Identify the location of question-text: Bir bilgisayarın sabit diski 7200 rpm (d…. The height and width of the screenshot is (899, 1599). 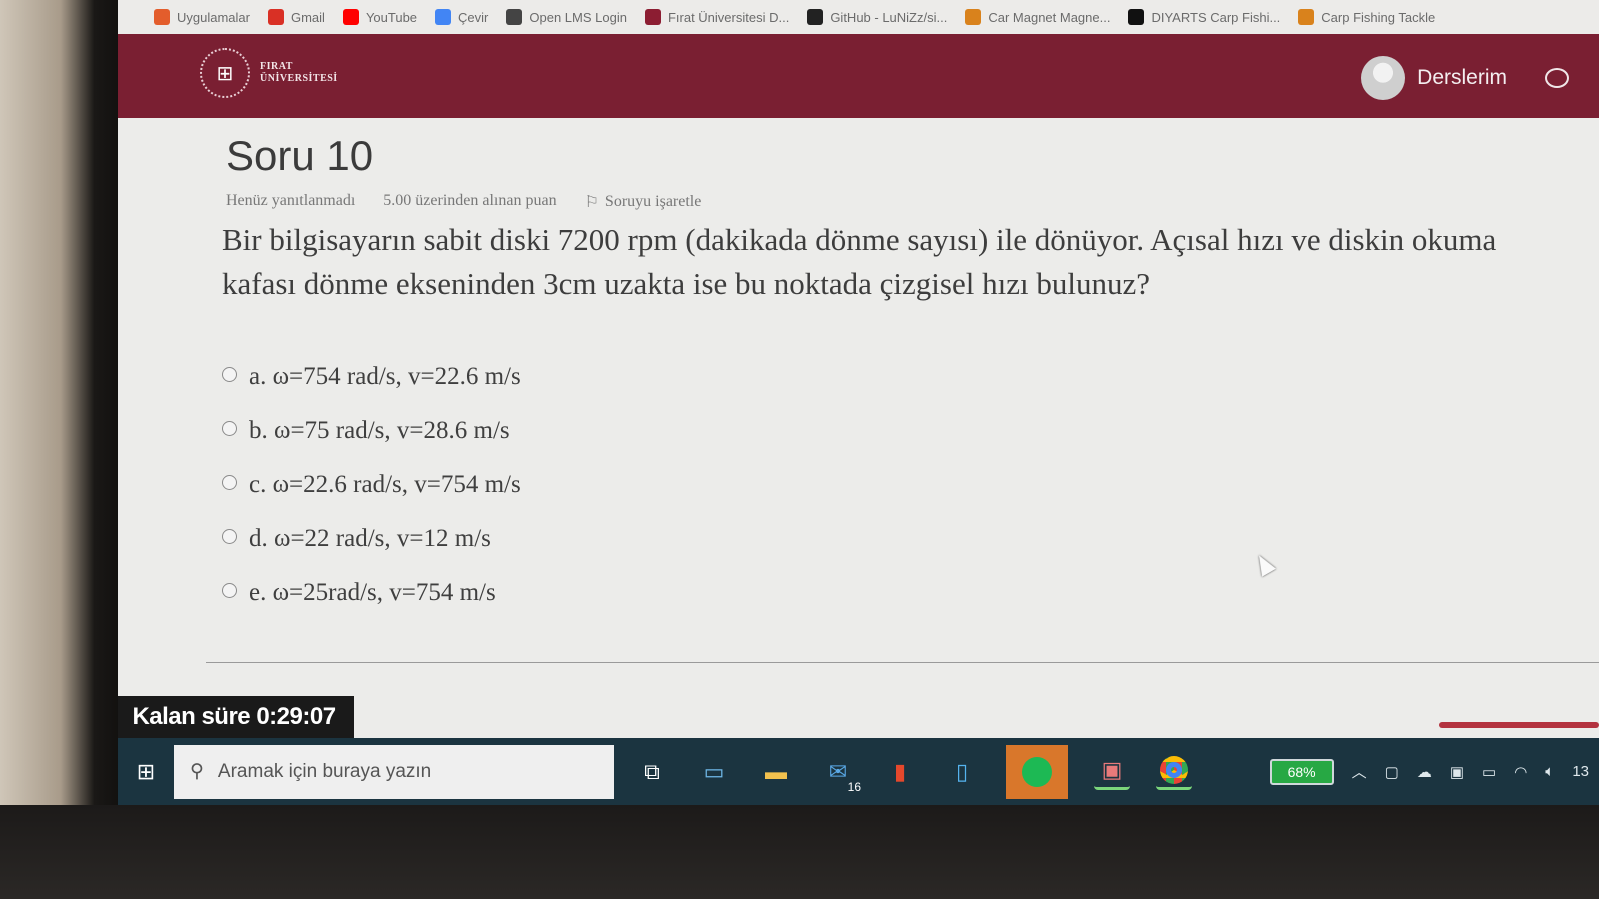
(859, 261).